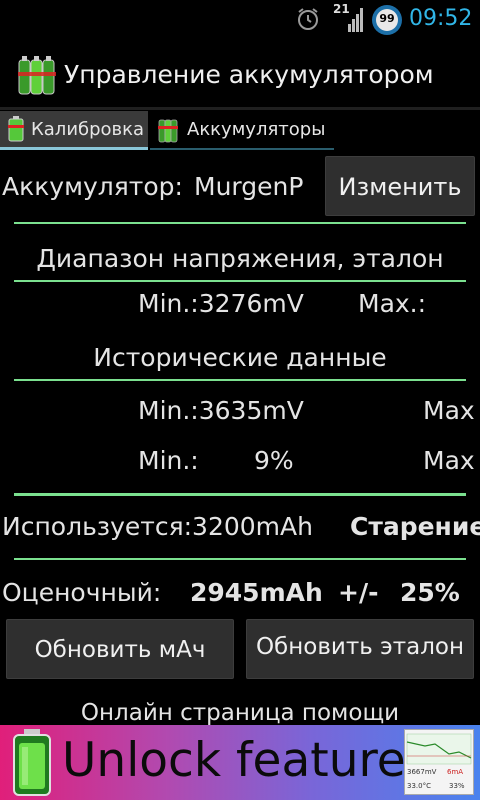 This screenshot has width=480, height=800. Describe the element at coordinates (157, 526) in the screenshot. I see `used-capacity: Используется:3200mAh` at that location.